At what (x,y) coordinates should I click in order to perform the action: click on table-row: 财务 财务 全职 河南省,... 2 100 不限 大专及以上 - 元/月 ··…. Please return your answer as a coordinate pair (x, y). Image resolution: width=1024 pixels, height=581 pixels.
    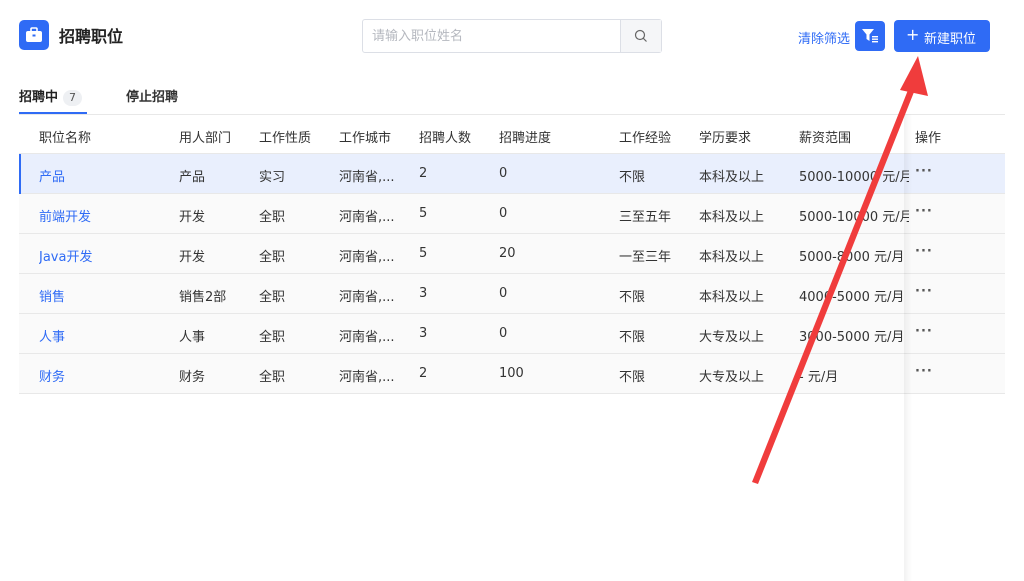
    Looking at the image, I should click on (512, 374).